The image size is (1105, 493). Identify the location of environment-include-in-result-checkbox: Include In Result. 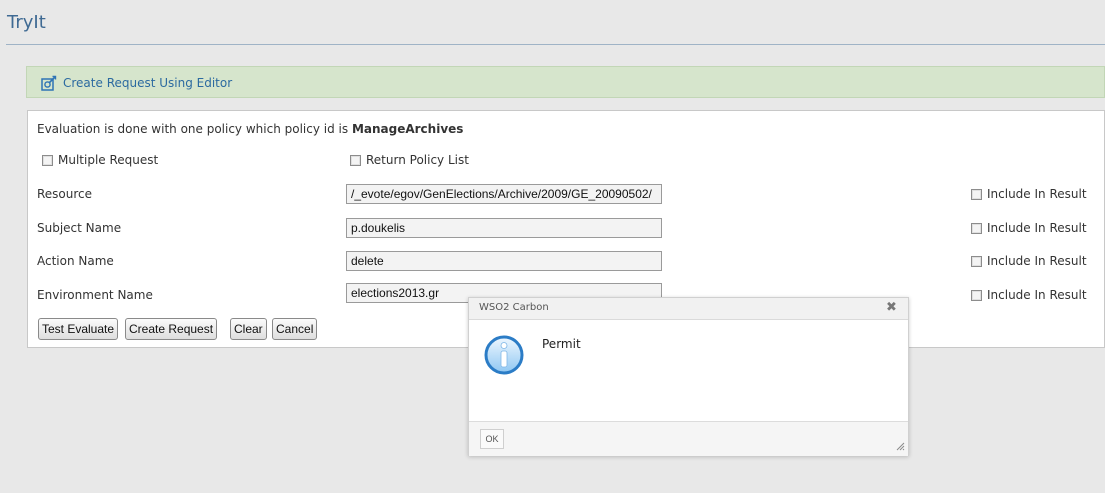
(1029, 295).